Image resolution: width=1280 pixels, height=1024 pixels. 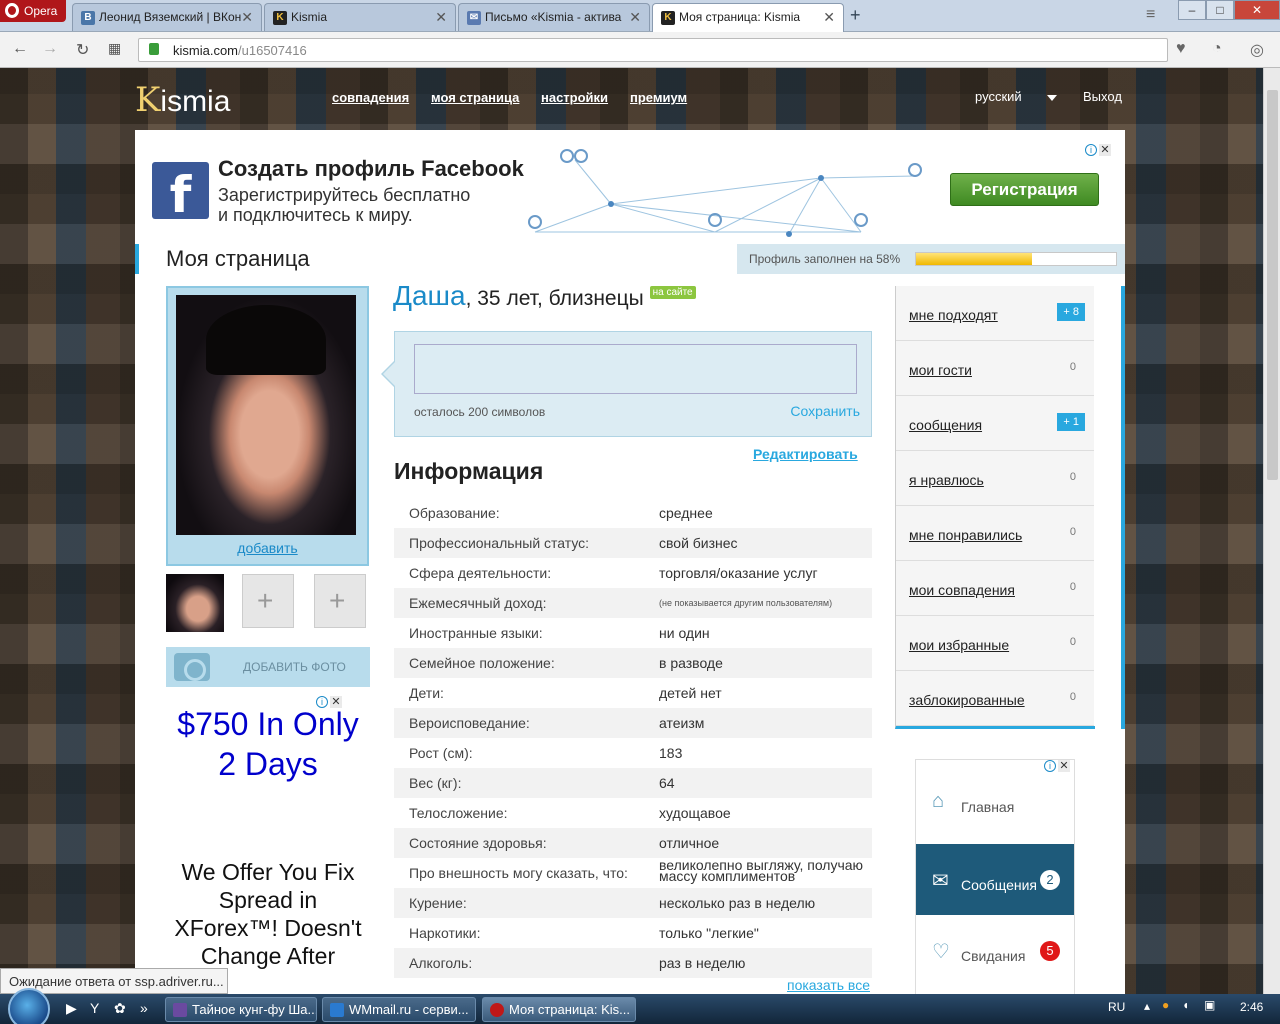 I want to click on save-status-button: Сохранить, so click(x=825, y=411).